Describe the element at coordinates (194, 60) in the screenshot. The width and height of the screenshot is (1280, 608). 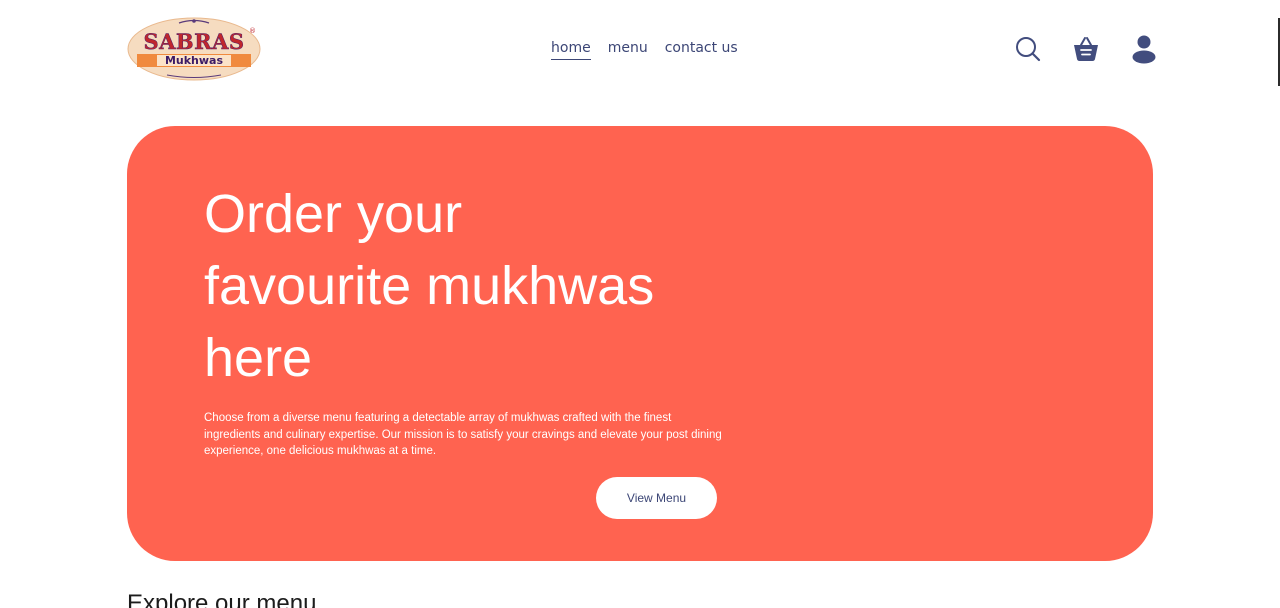
I see `logo-subtext: Mukhwas` at that location.